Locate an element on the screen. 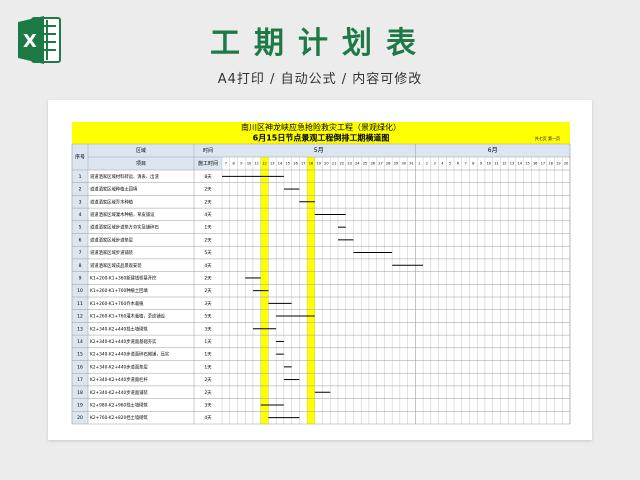 The image size is (640, 480). row-duration: 5天 is located at coordinates (208, 253).